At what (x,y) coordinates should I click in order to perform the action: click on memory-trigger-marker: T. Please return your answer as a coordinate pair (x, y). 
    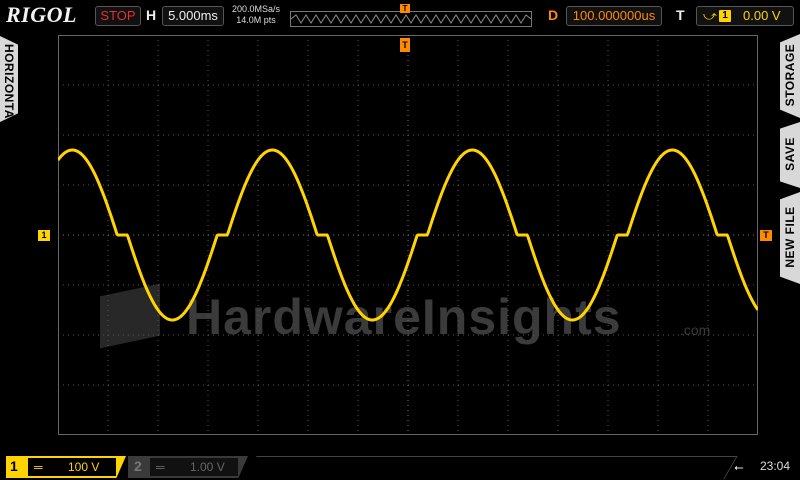
    Looking at the image, I should click on (405, 8).